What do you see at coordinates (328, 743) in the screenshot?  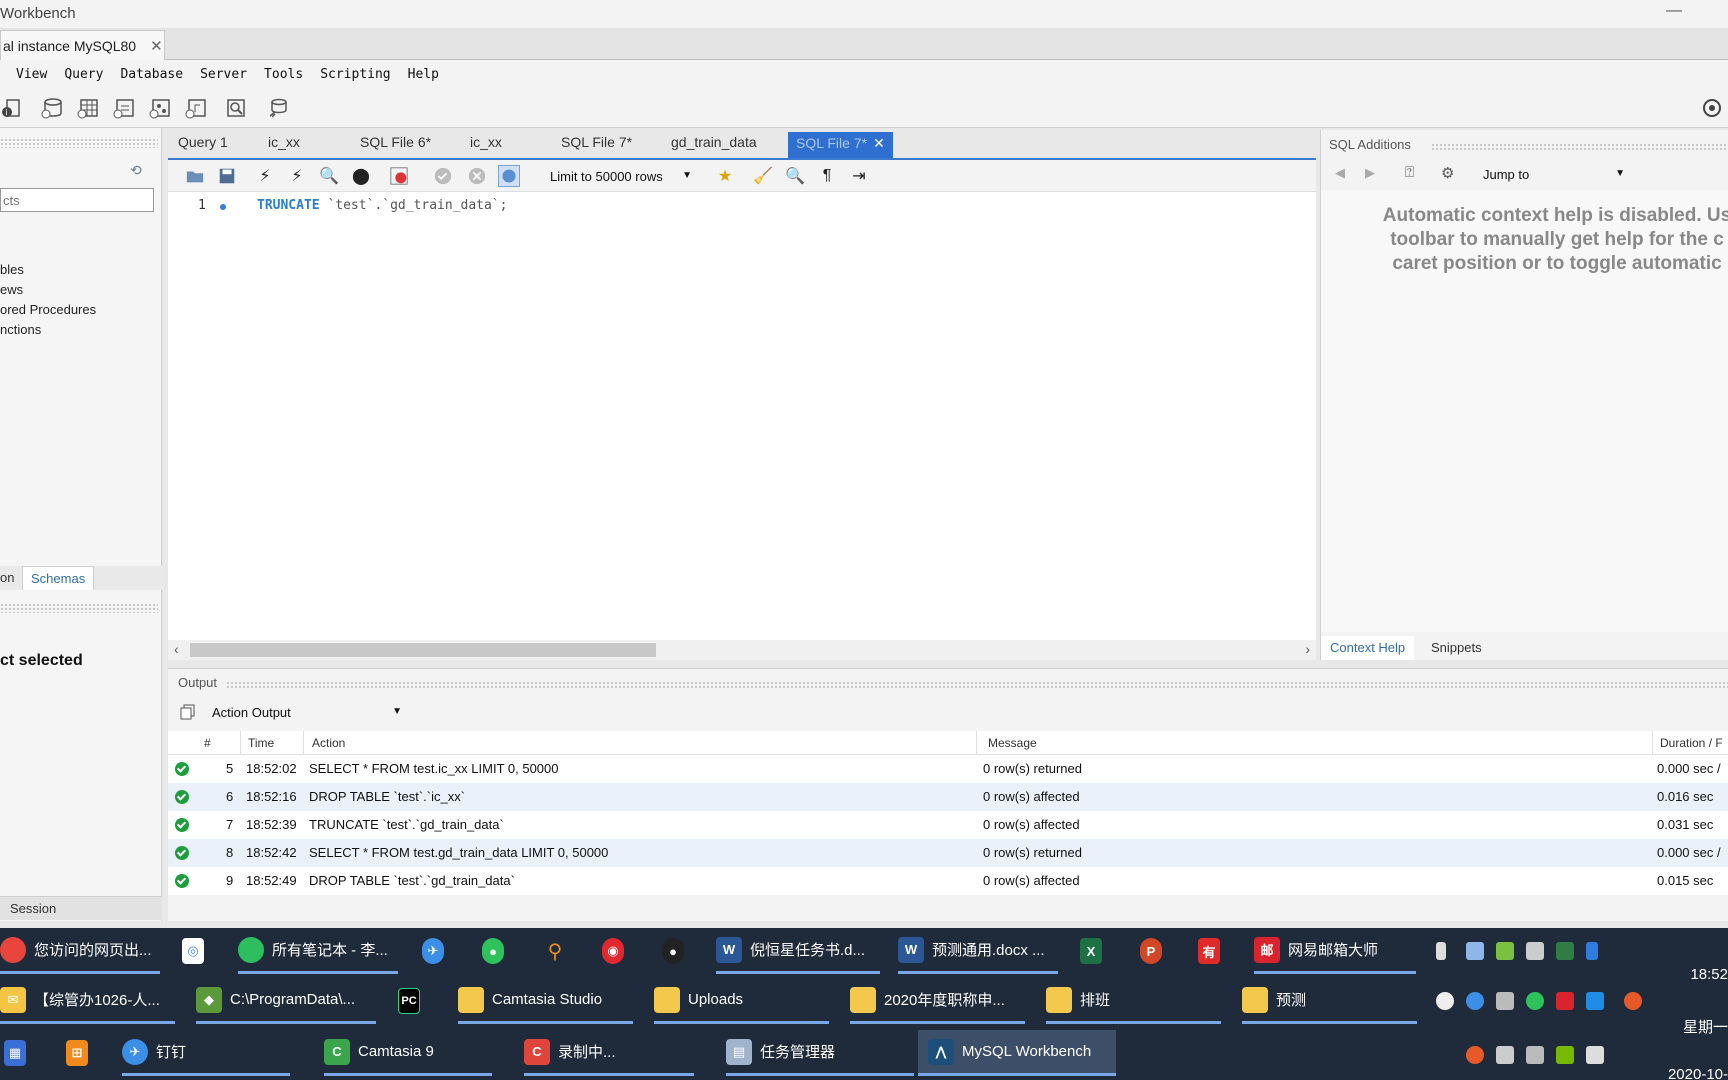 I see `col-action: Action` at bounding box center [328, 743].